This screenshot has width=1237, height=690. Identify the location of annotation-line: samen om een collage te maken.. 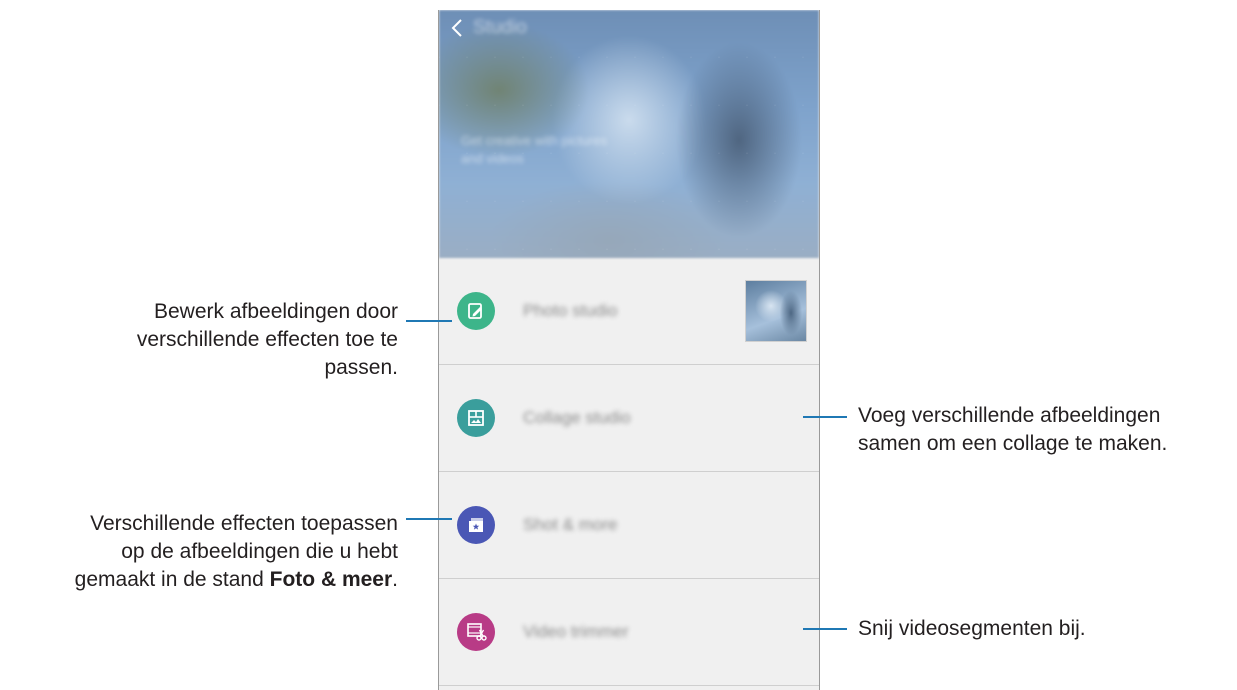
(1013, 443).